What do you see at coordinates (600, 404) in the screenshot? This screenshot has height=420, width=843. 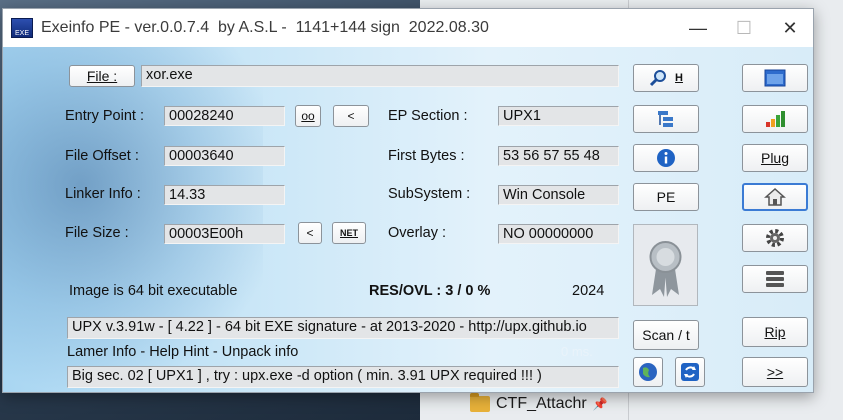 I see `pin-icon: 📌` at bounding box center [600, 404].